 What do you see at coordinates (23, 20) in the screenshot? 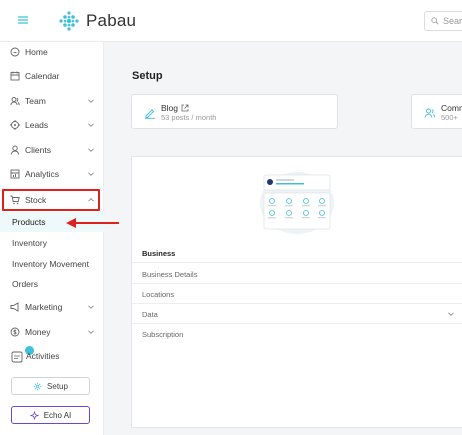
I see `menu-icon` at bounding box center [23, 20].